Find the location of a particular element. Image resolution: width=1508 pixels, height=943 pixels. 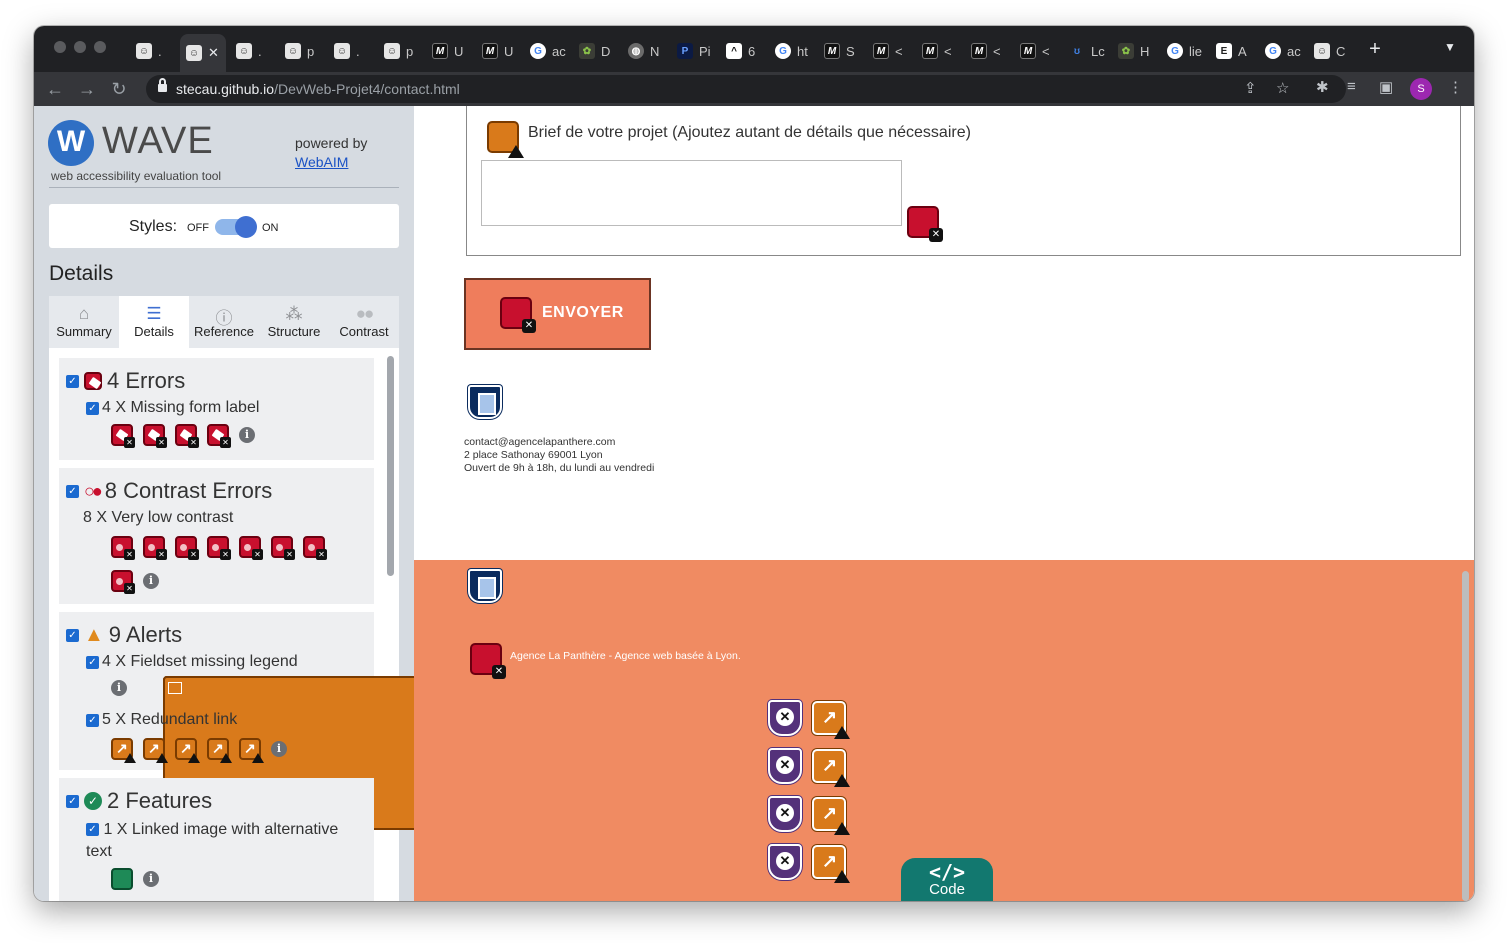

tab: Glie is located at coordinates (1183, 51).